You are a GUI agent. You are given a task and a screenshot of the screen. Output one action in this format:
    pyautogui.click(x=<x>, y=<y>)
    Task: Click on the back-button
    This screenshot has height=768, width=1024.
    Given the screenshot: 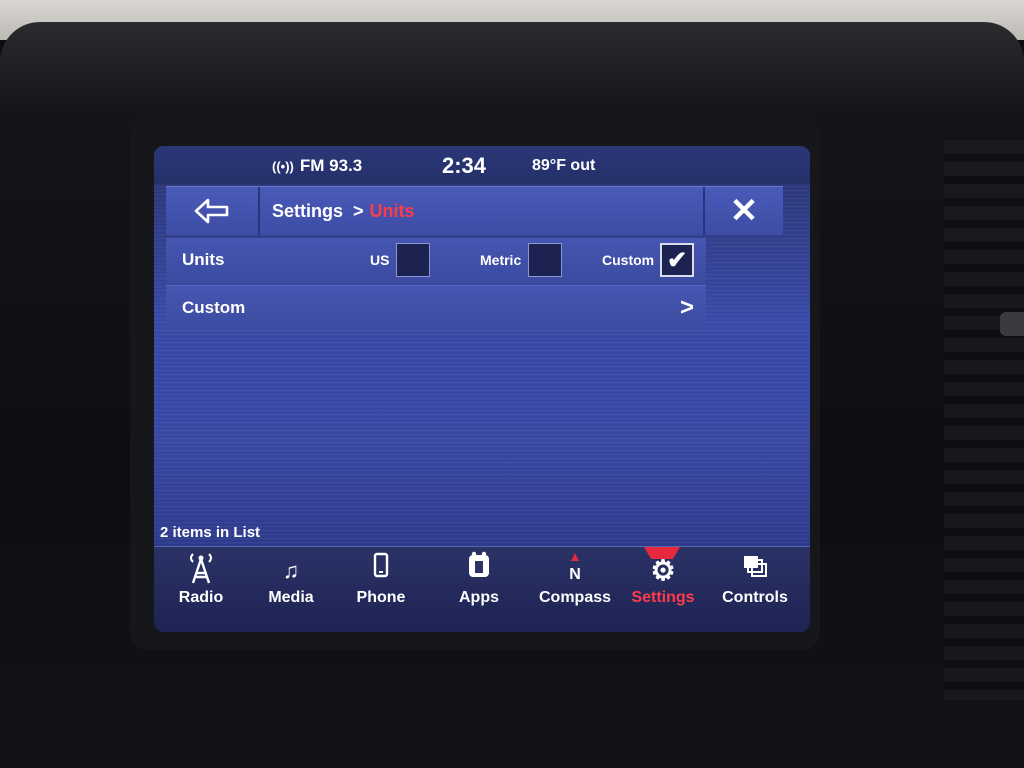 What is the action you would take?
    pyautogui.click(x=213, y=211)
    